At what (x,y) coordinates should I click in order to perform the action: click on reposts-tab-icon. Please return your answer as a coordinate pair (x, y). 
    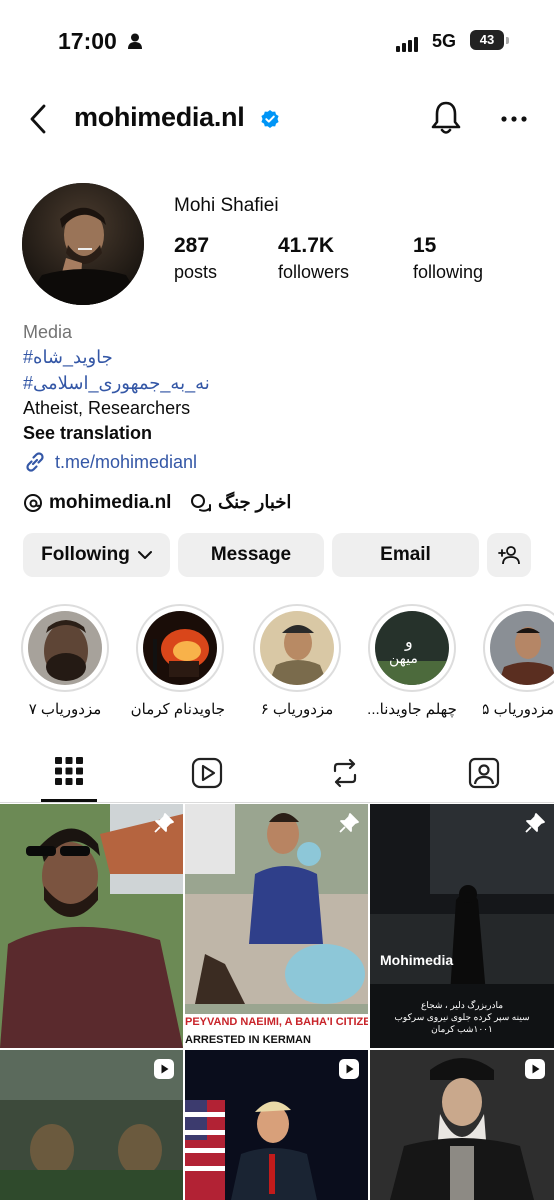
    Looking at the image, I should click on (345, 773).